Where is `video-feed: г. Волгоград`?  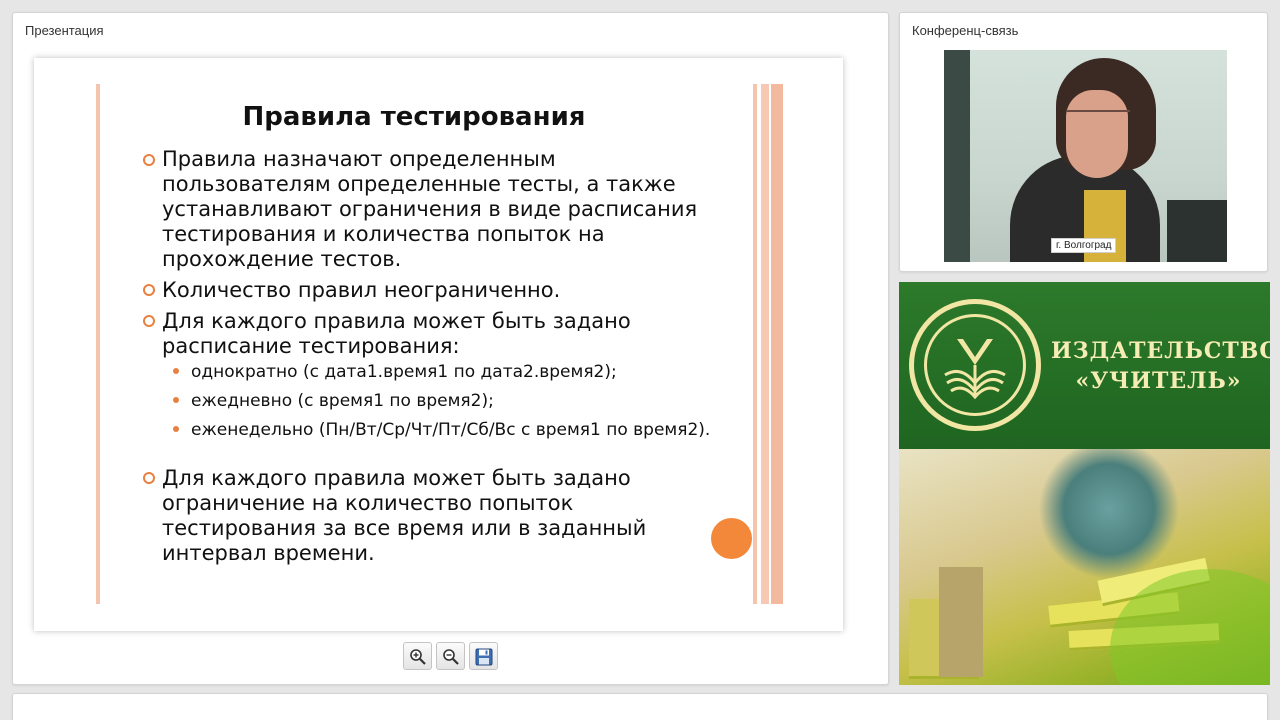
video-feed: г. Волгоград is located at coordinates (1085, 156).